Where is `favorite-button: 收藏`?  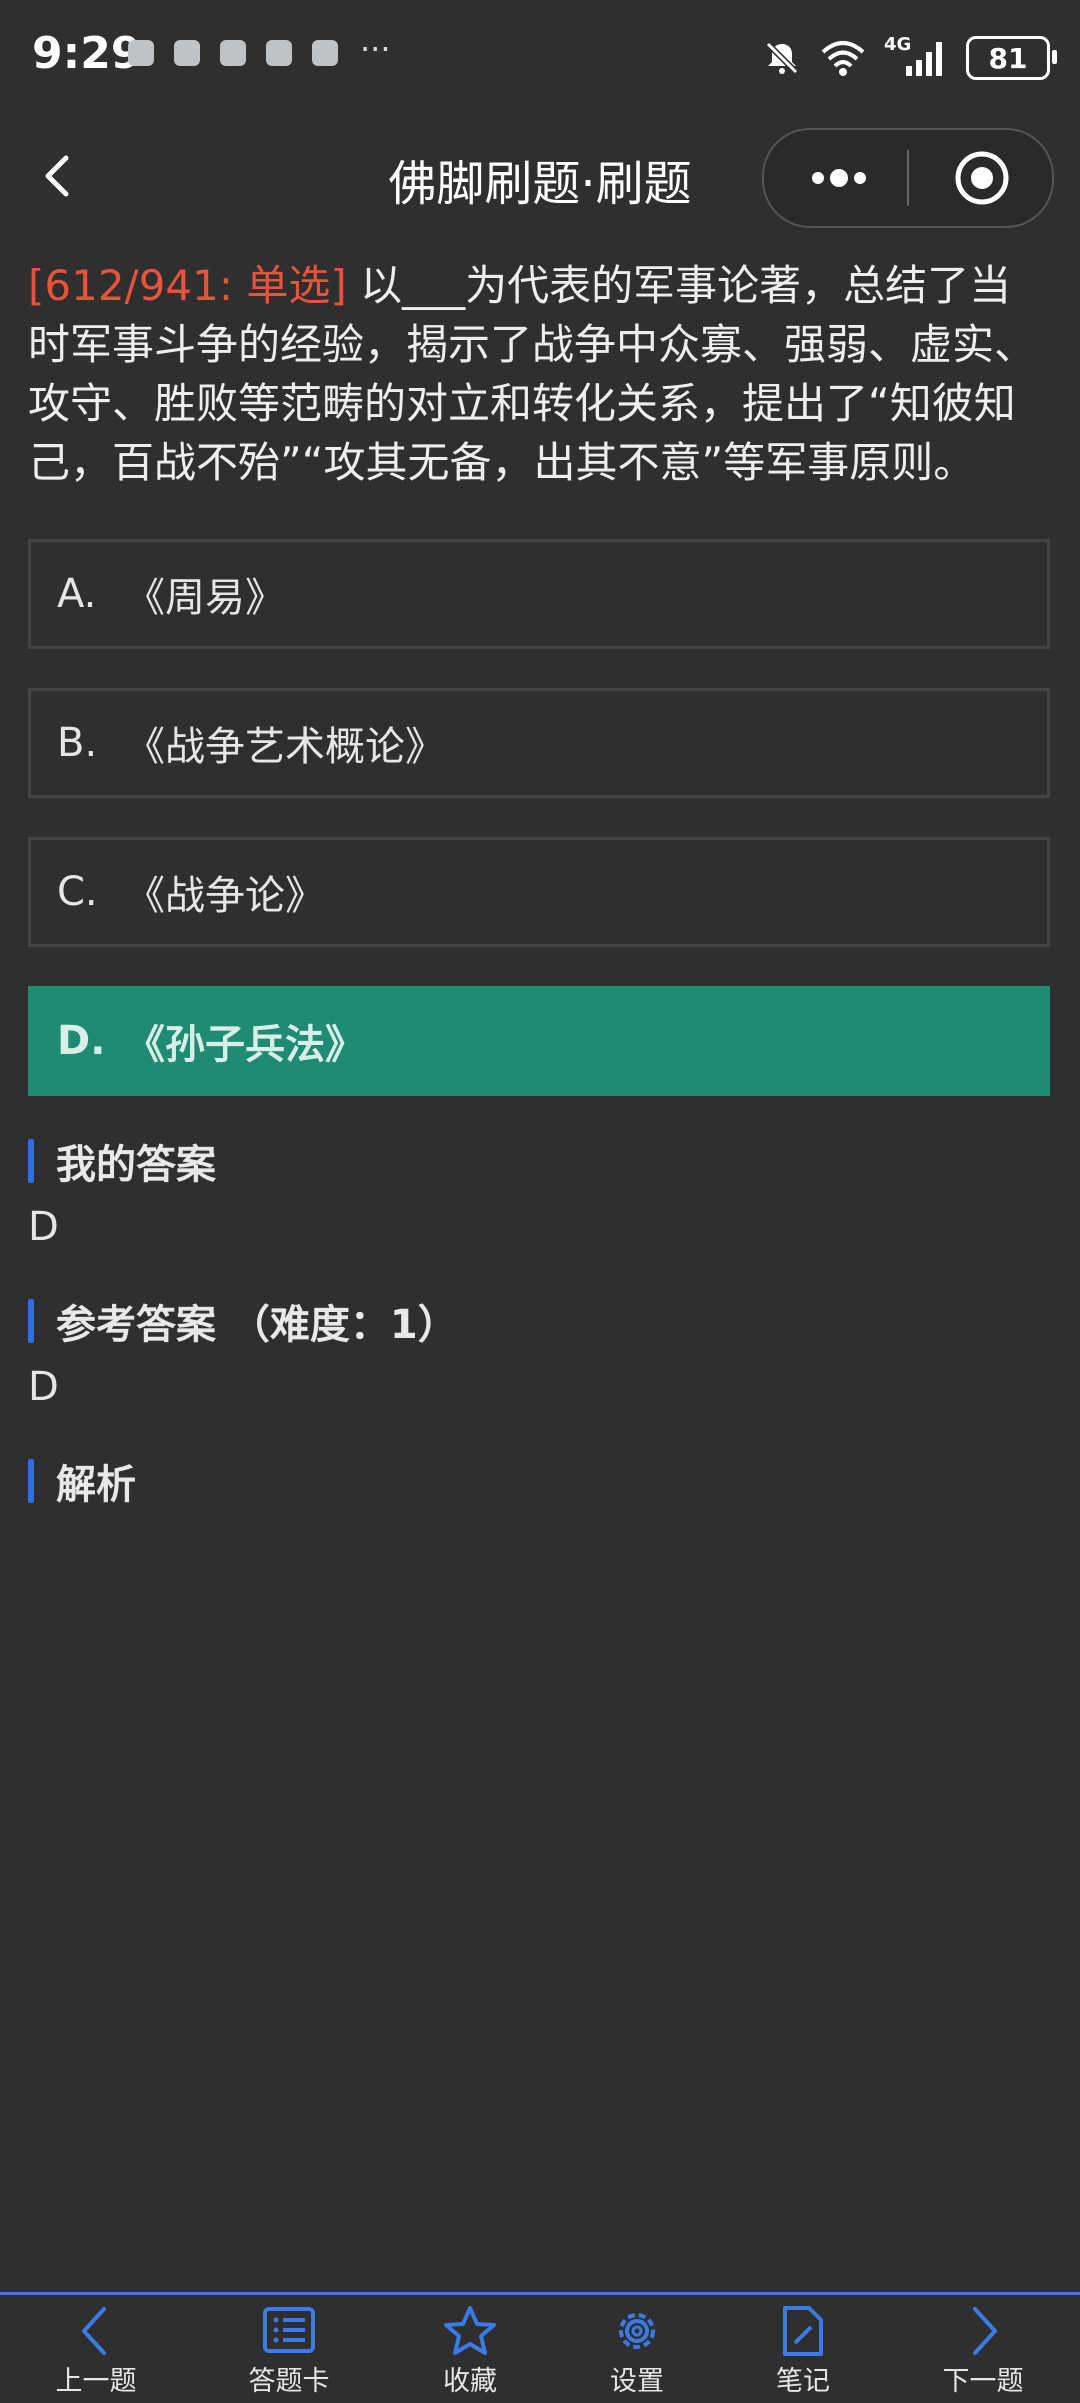 favorite-button: 收藏 is located at coordinates (470, 2351).